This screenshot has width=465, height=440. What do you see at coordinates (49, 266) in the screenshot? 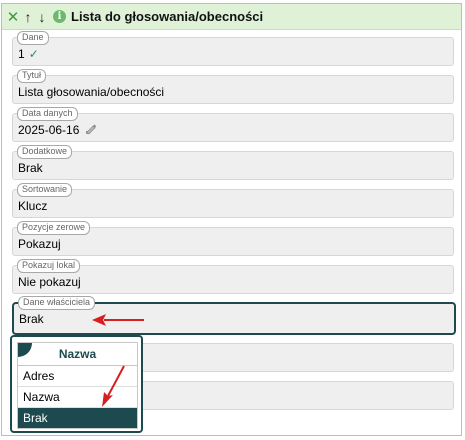
I see `field-label: Pokazuj lokal` at bounding box center [49, 266].